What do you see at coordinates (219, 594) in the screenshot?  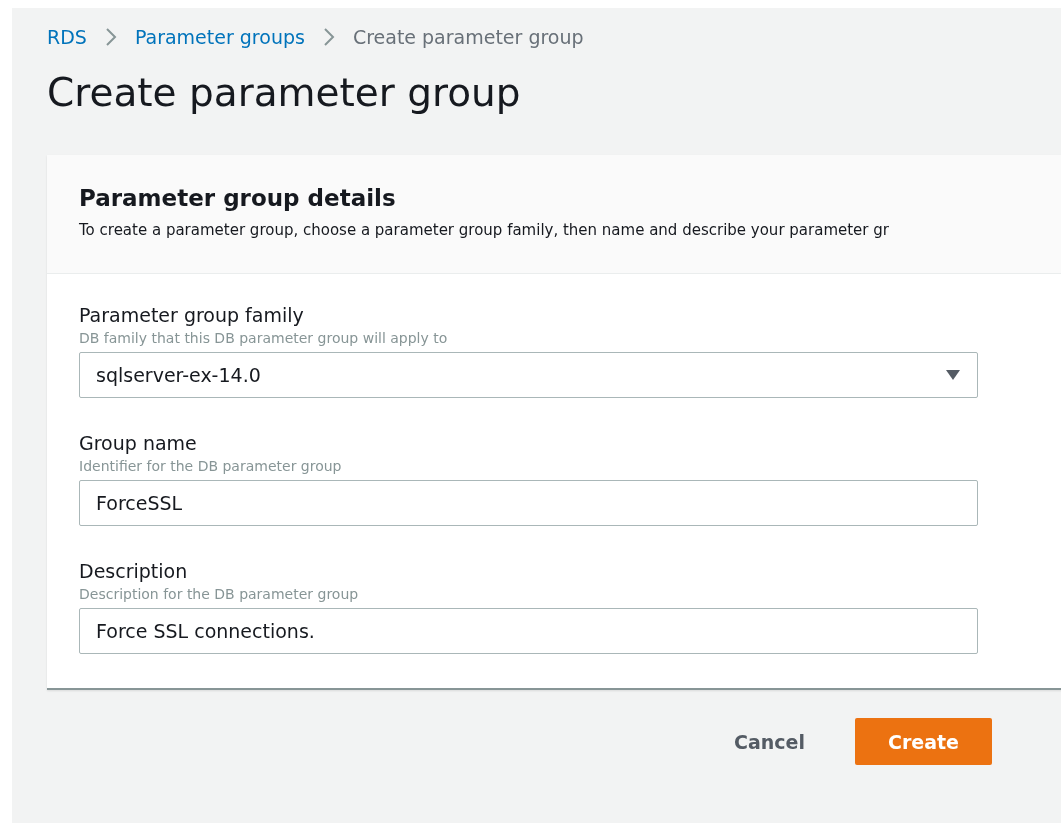 I see `field-hint: Description for the DB parameter group` at bounding box center [219, 594].